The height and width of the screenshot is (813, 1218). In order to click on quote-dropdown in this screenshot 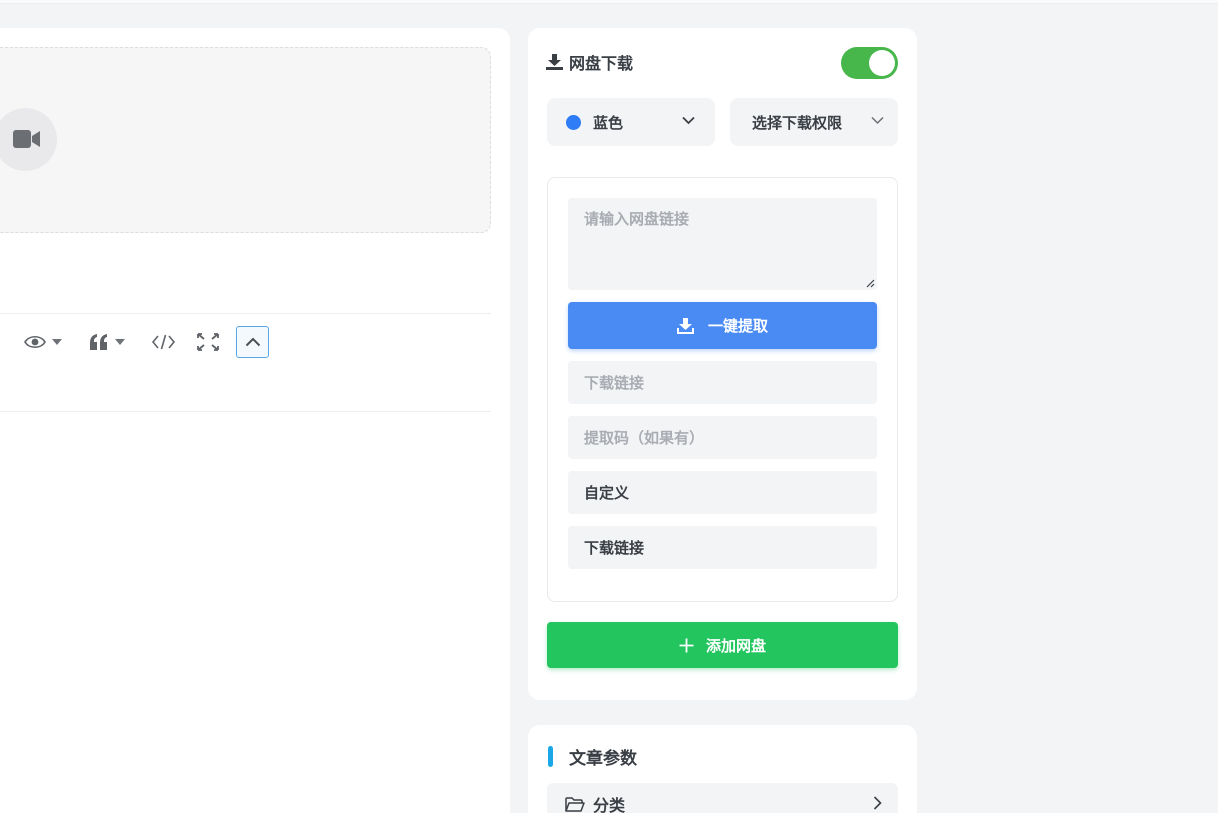, I will do `click(107, 342)`.